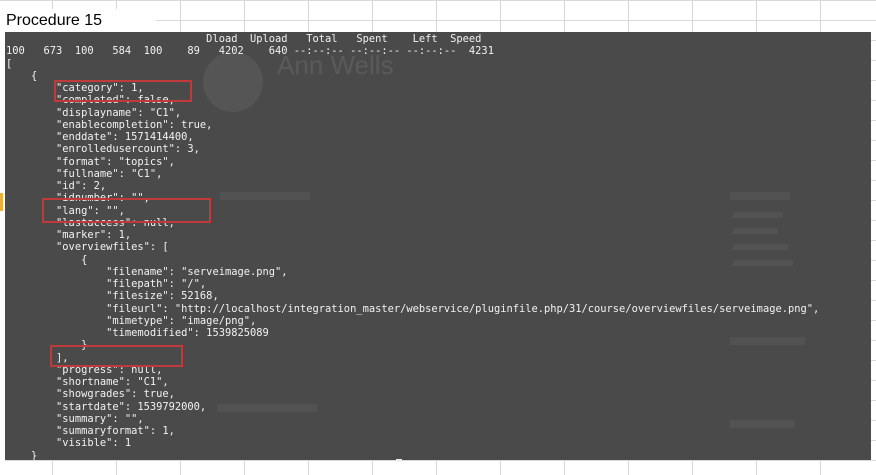 This screenshot has height=475, width=876. Describe the element at coordinates (69, 443) in the screenshot. I see `terminal-line: "visible": 1` at that location.